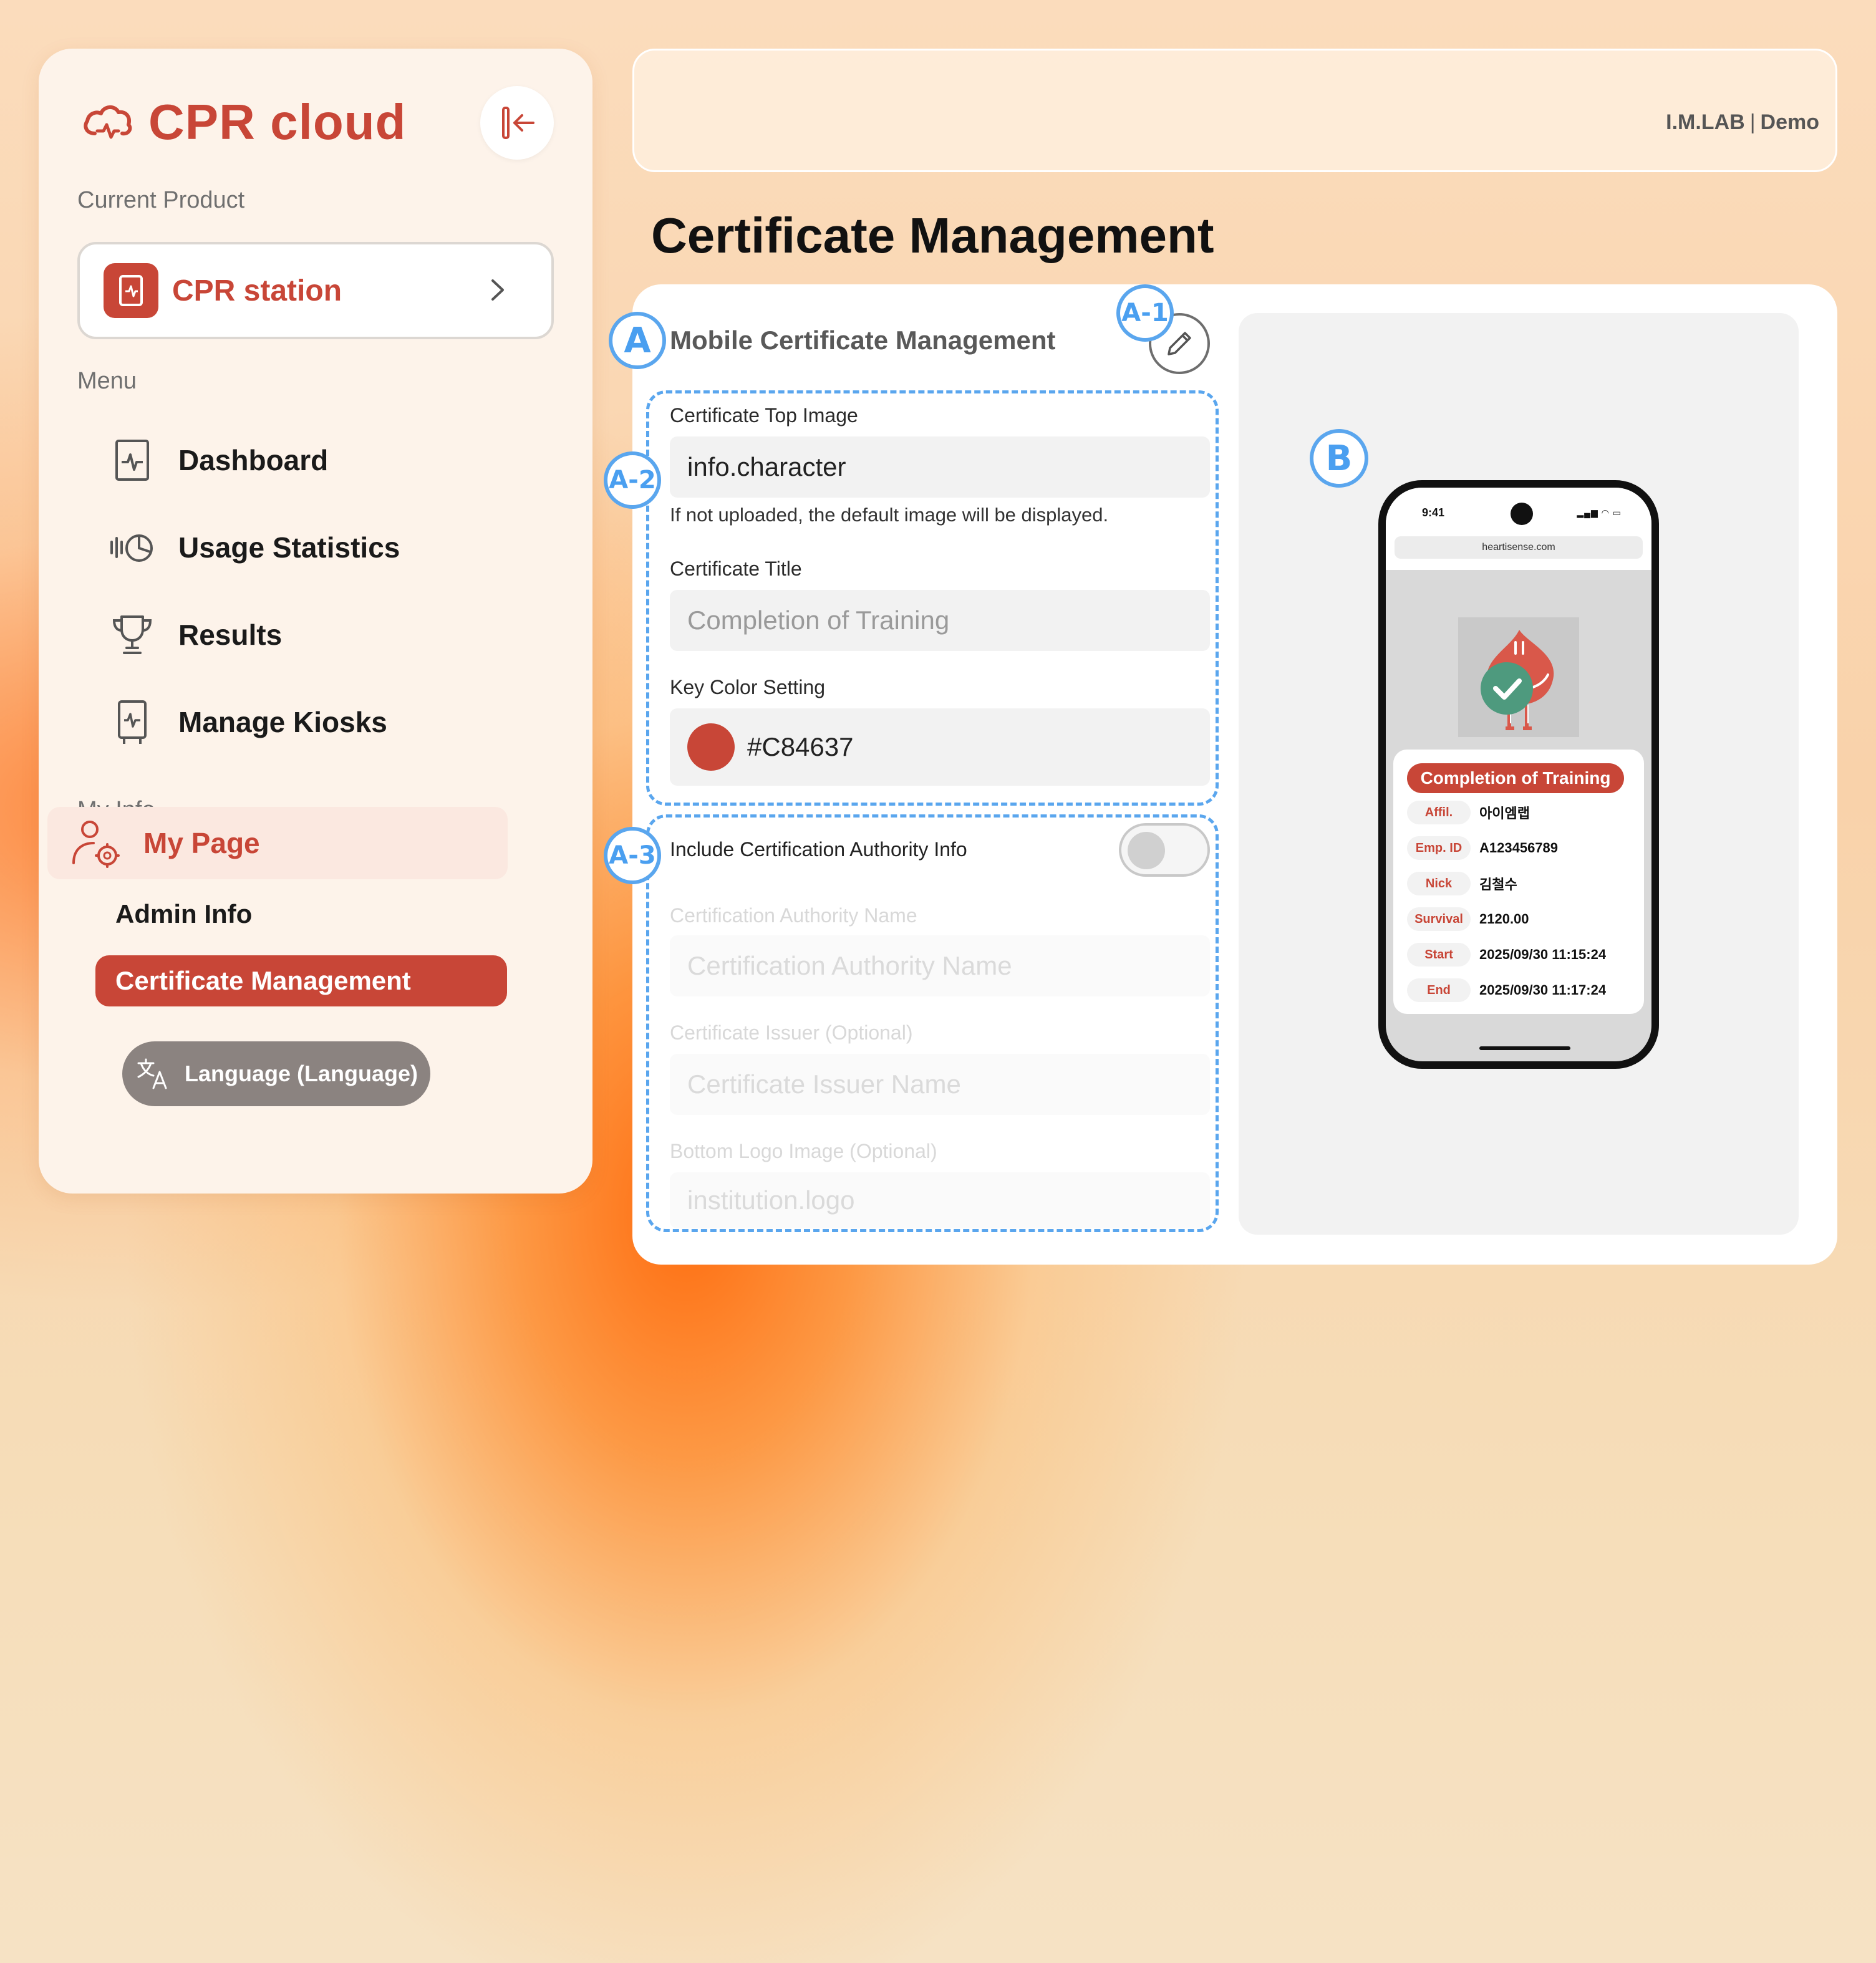 The image size is (1876, 1963). I want to click on cert-title-label: Certificate Title, so click(736, 568).